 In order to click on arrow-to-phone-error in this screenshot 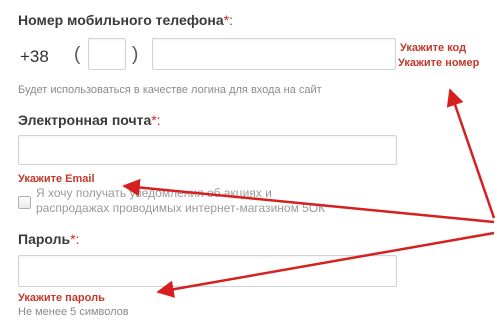, I will do `click(471, 153)`.